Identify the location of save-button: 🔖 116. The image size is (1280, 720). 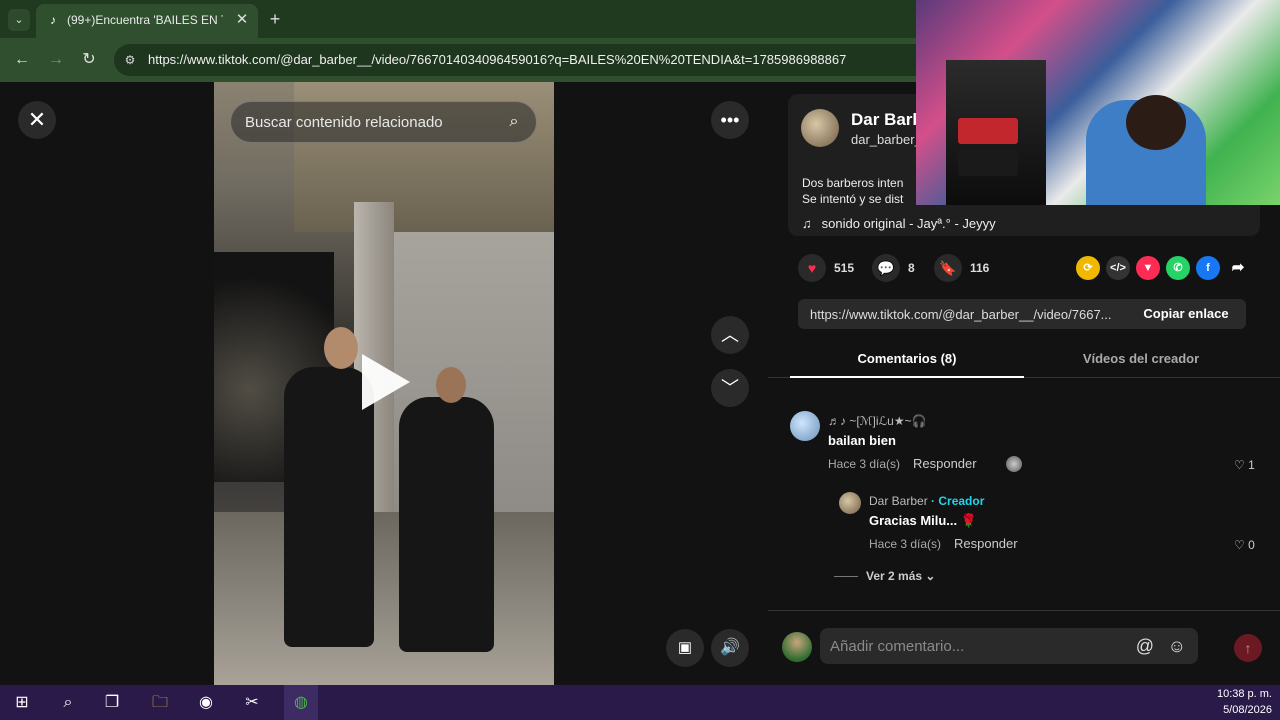
(961, 268).